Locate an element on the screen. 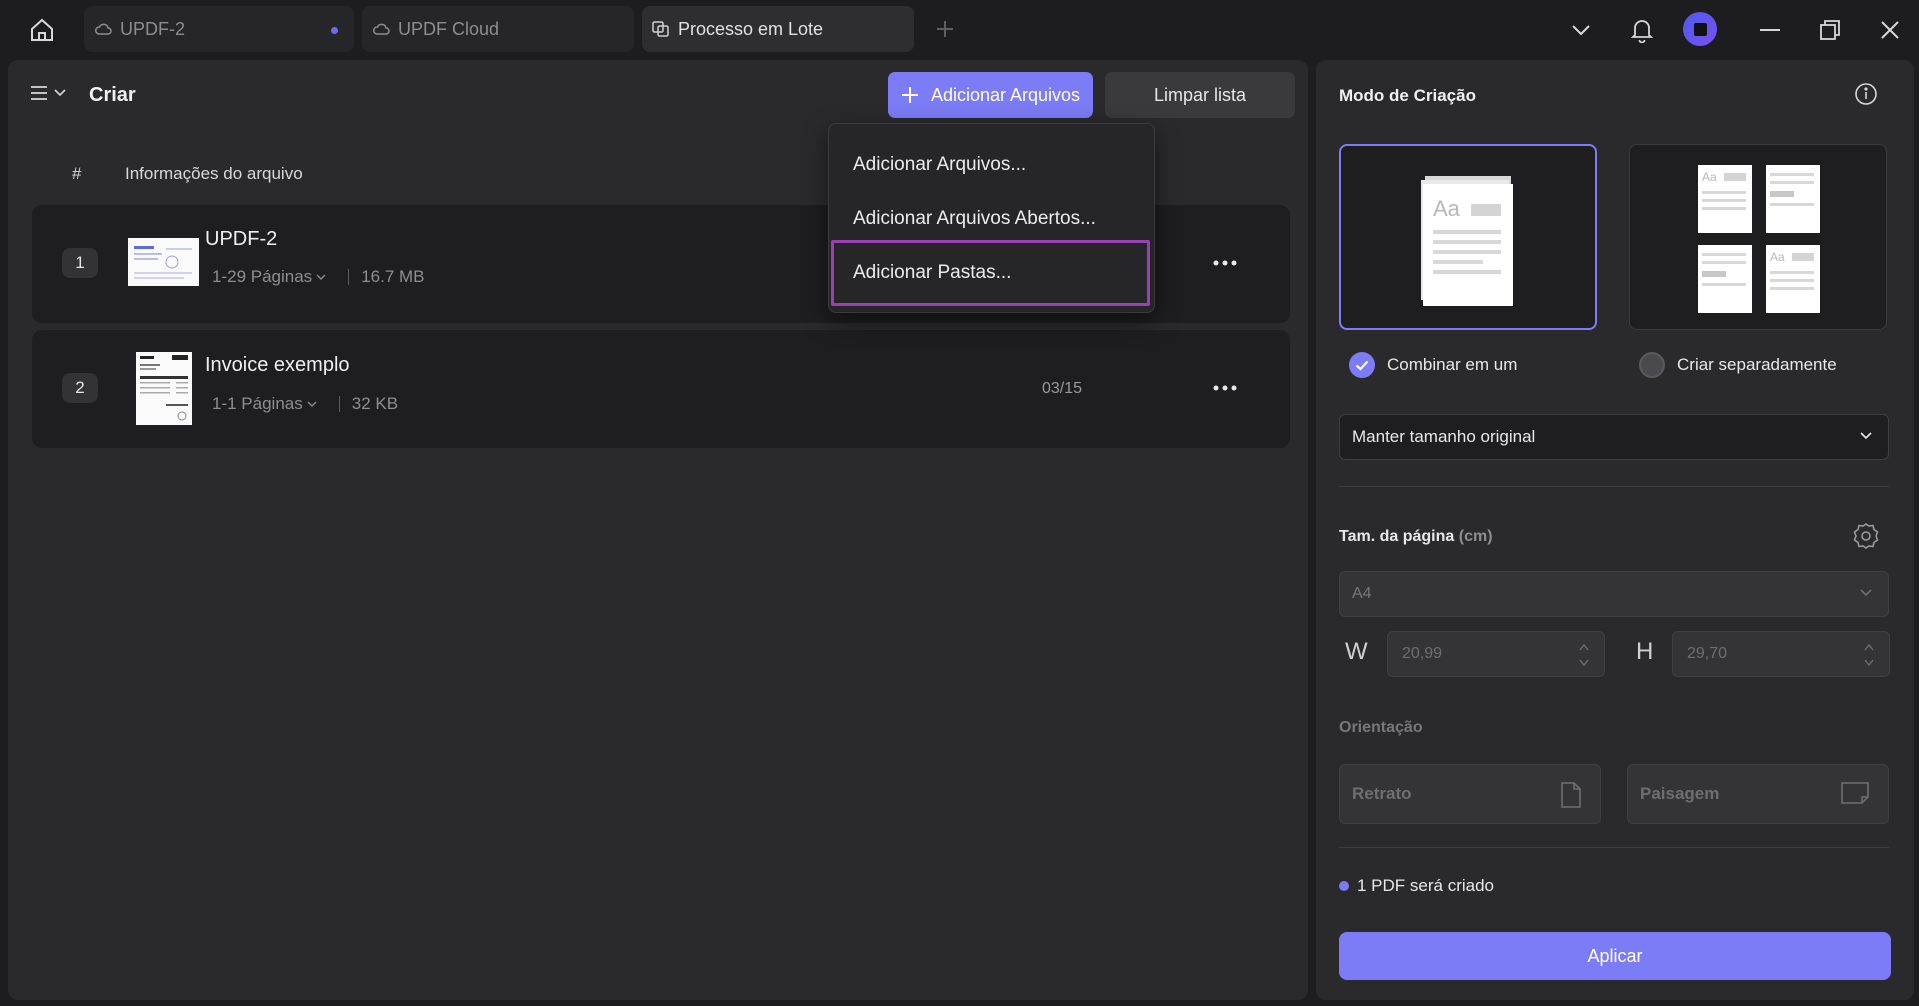  column-header-index: # is located at coordinates (77, 173).